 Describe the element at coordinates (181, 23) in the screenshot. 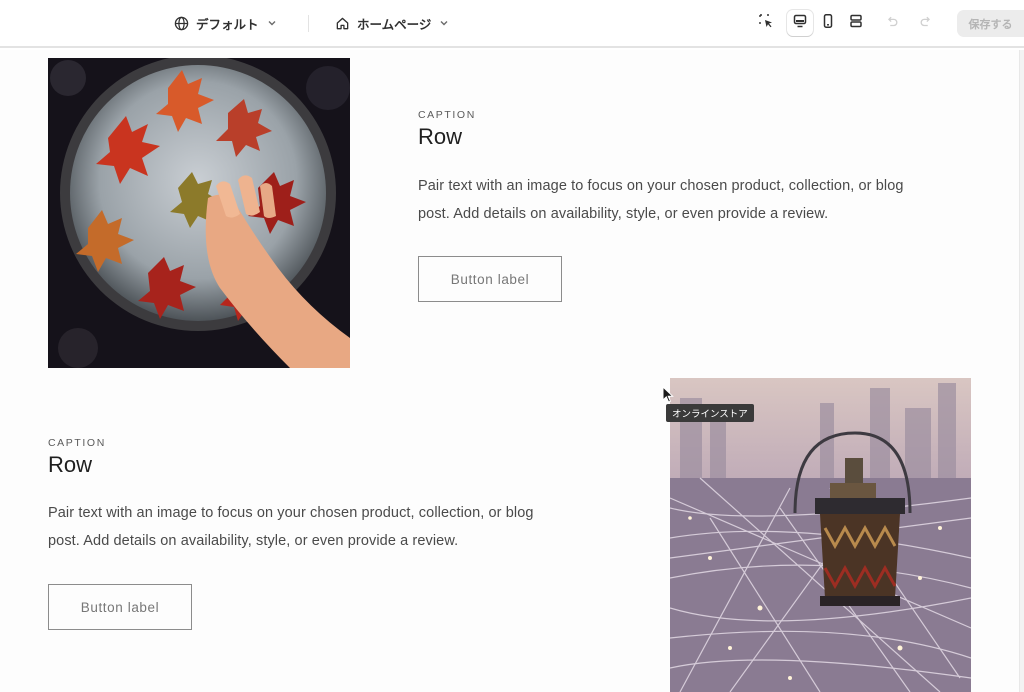

I see `globe-icon` at that location.